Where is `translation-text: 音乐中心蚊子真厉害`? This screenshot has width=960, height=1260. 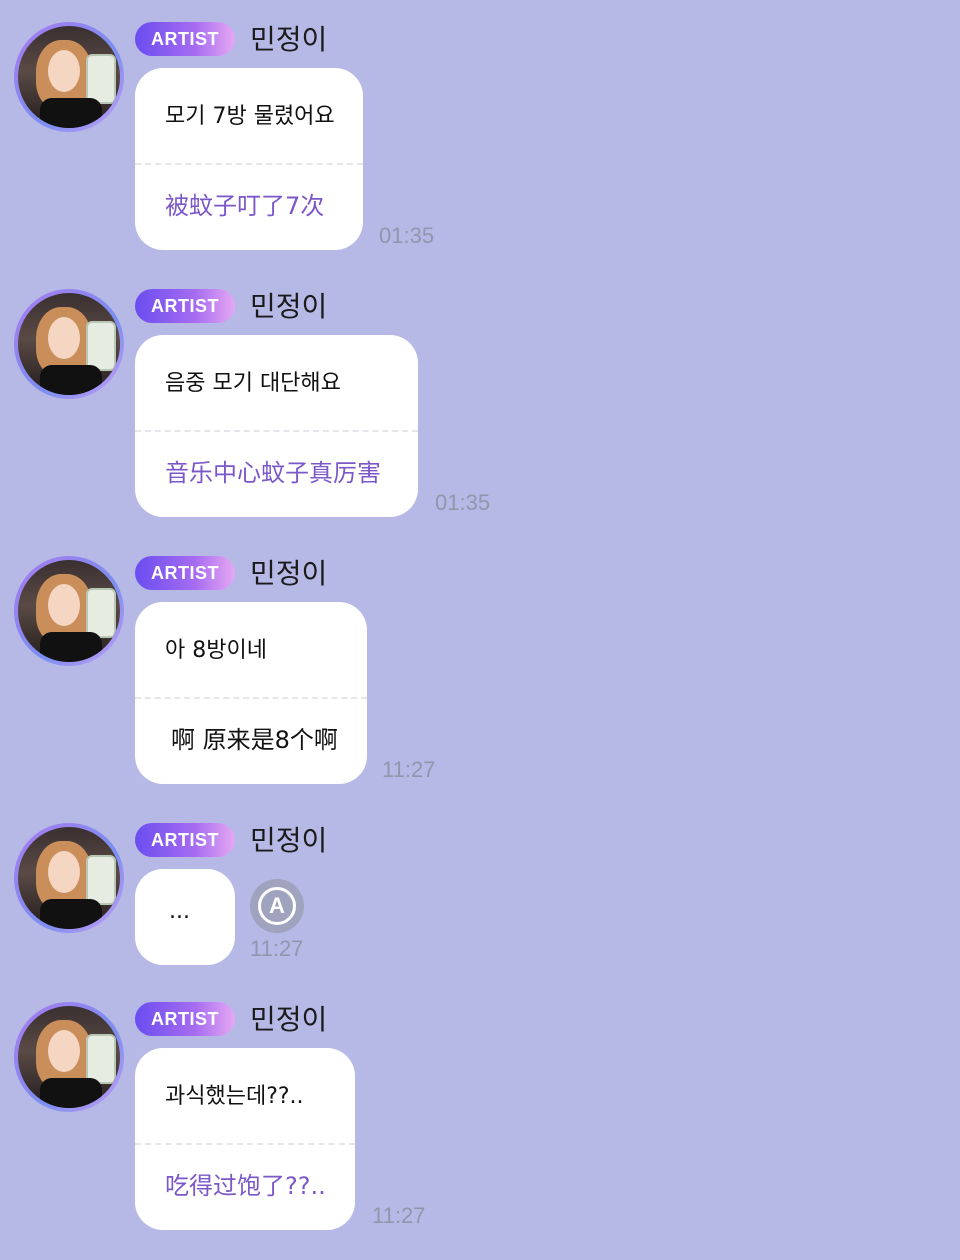 translation-text: 音乐中心蚊子真厉害 is located at coordinates (273, 473).